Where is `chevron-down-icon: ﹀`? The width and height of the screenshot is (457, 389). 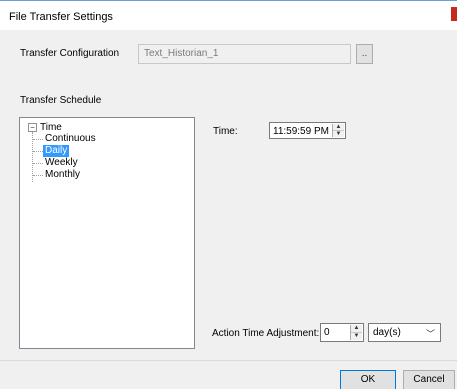
chevron-down-icon: ﹀ is located at coordinates (430, 333).